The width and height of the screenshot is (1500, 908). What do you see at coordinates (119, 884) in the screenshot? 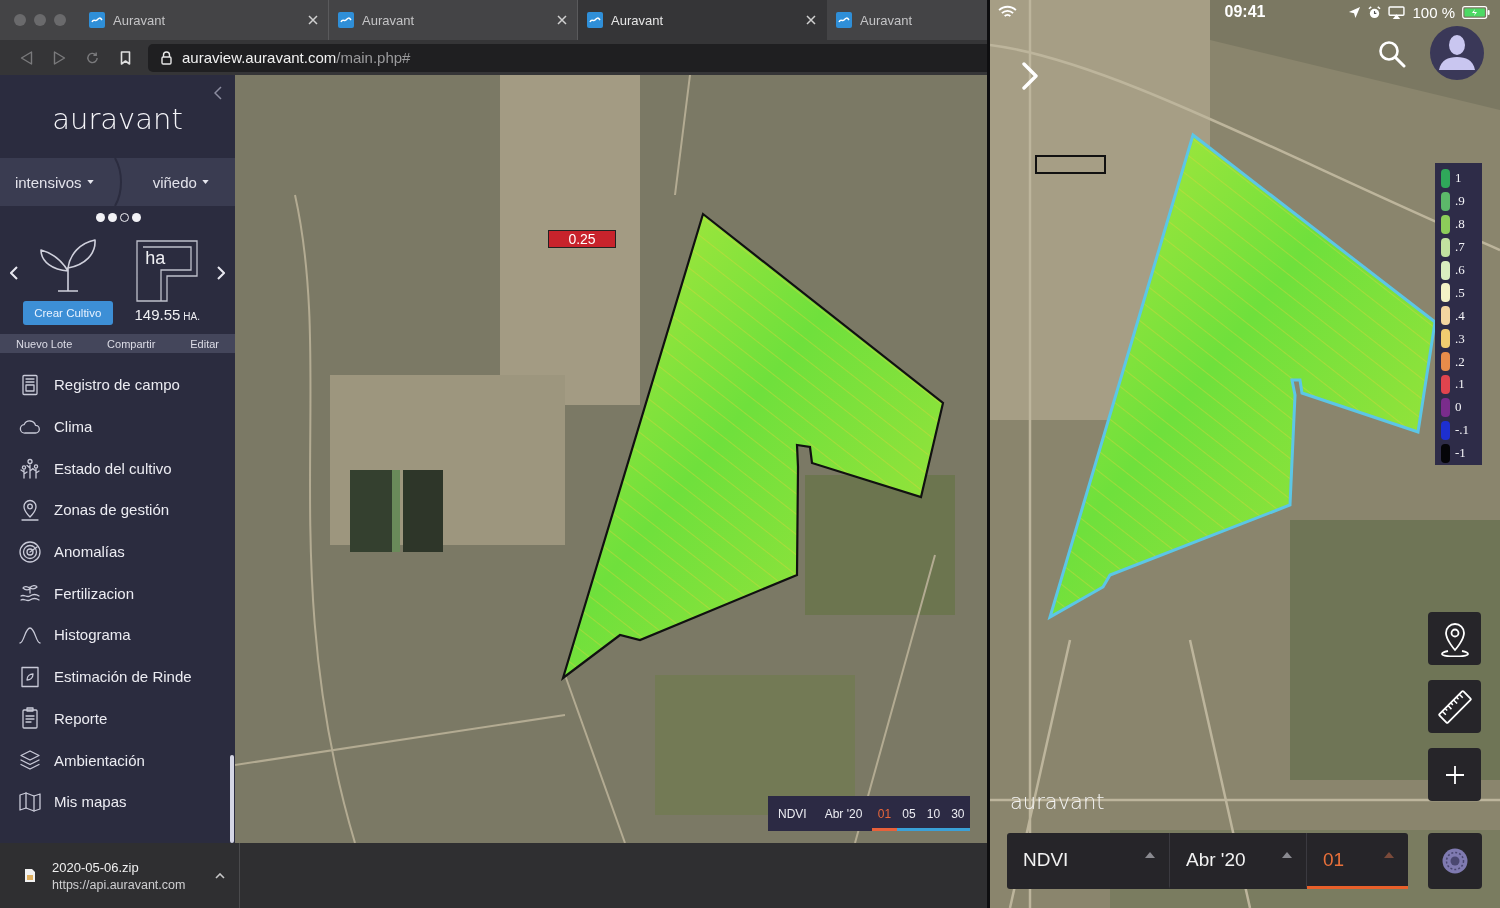
I see `download-source: https://api.auravant.com` at bounding box center [119, 884].